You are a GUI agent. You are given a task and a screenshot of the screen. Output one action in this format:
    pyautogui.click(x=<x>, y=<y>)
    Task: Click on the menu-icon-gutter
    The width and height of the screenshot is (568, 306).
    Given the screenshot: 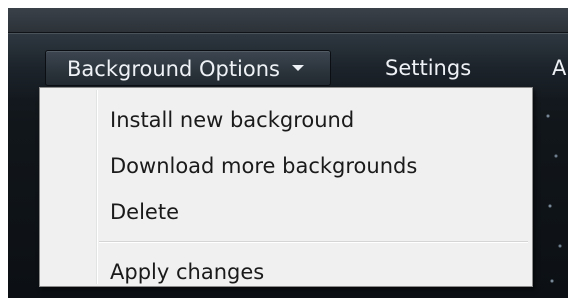 What is the action you would take?
    pyautogui.click(x=97, y=187)
    